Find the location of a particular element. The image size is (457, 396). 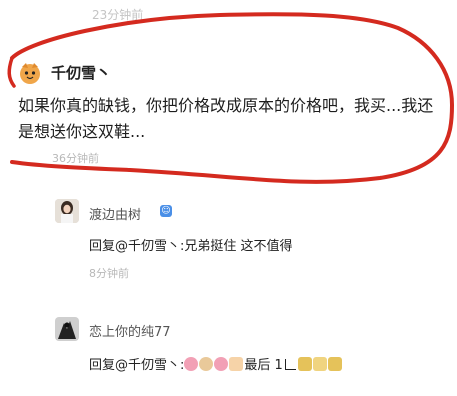

reply2-text: 回复@千仞雪丶: 最后 1 is located at coordinates (216, 363).